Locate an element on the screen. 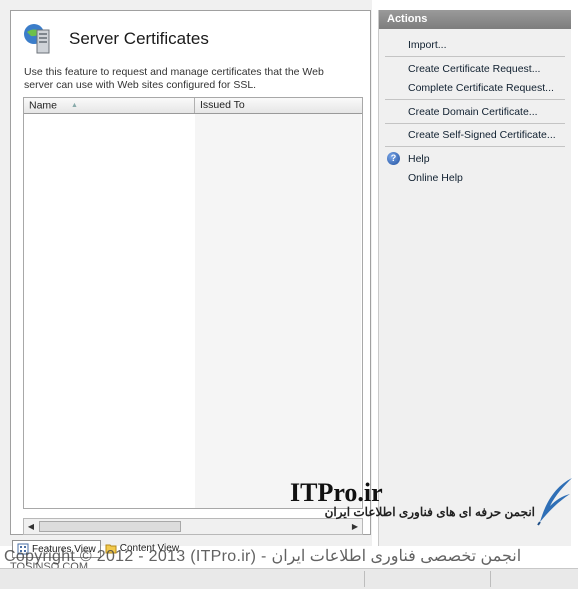 Image resolution: width=578 pixels, height=589 pixels. sort-ascending-icon: ▲ is located at coordinates (74, 105).